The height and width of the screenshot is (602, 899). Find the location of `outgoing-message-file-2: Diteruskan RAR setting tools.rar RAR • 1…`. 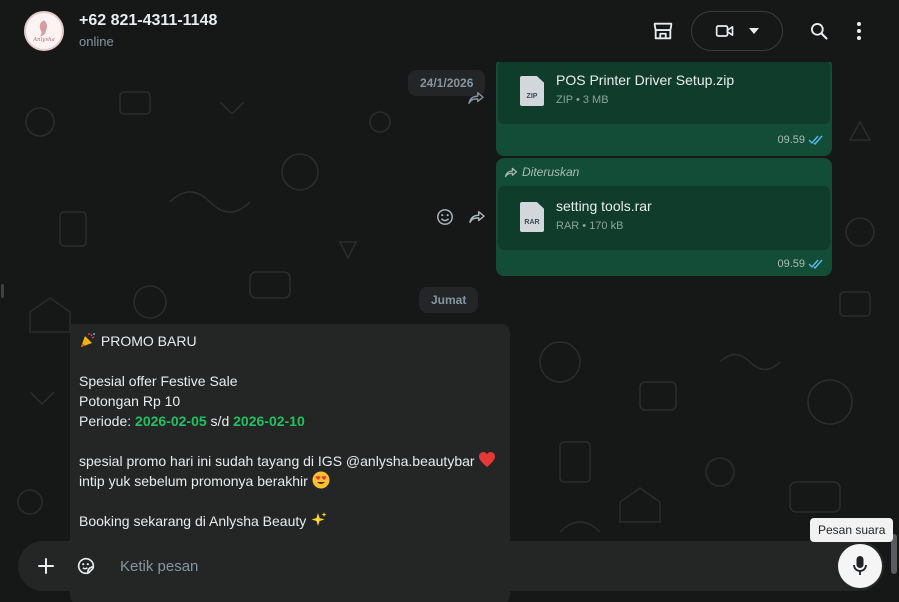

outgoing-message-file-2: Diteruskan RAR setting tools.rar RAR • 1… is located at coordinates (664, 217).